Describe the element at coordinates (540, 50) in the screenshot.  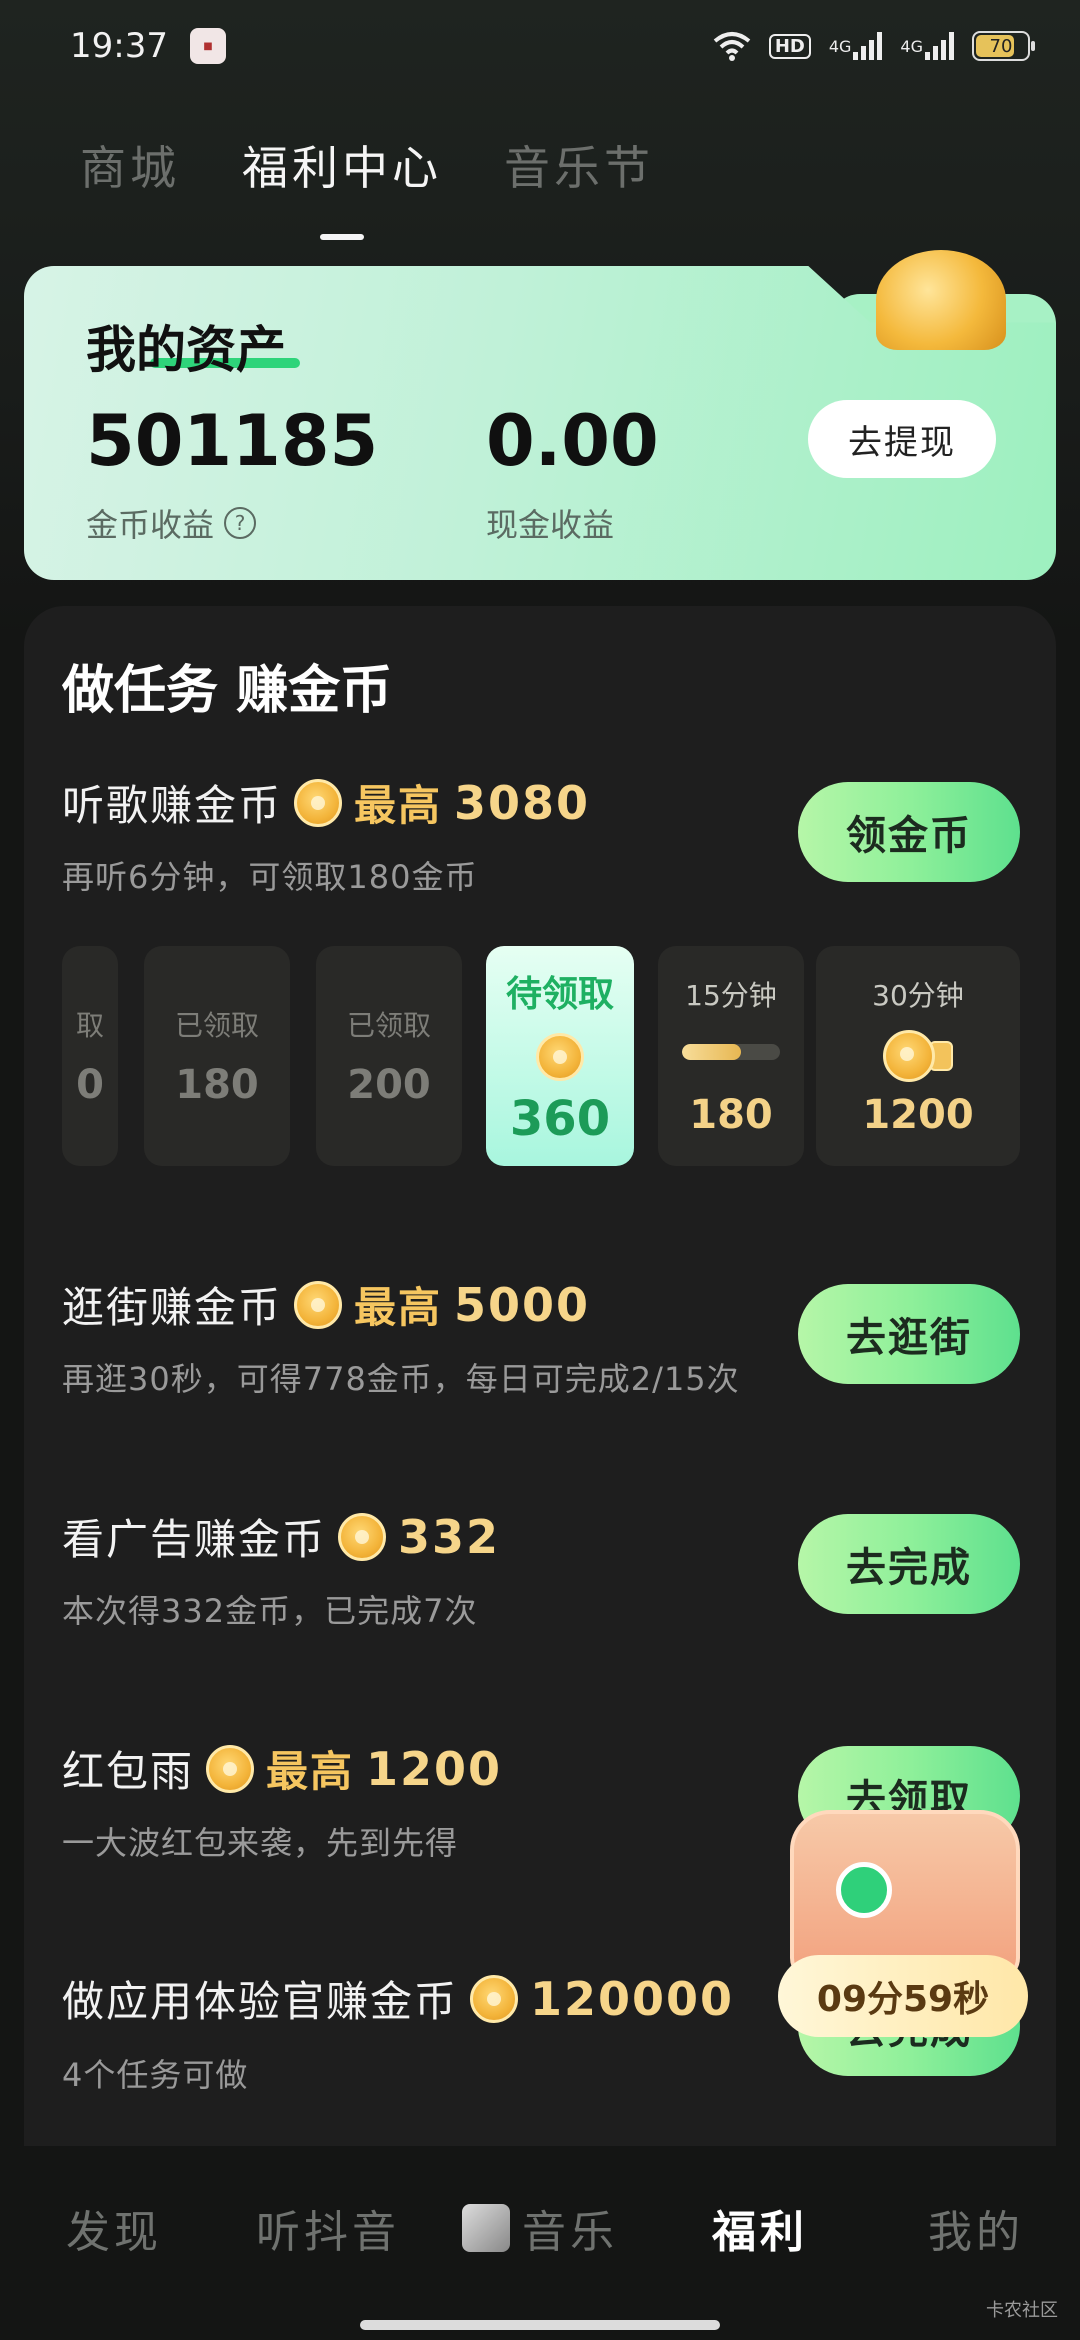
I see `status-bar: 19:37 ■ HD 4G 4G 70` at that location.